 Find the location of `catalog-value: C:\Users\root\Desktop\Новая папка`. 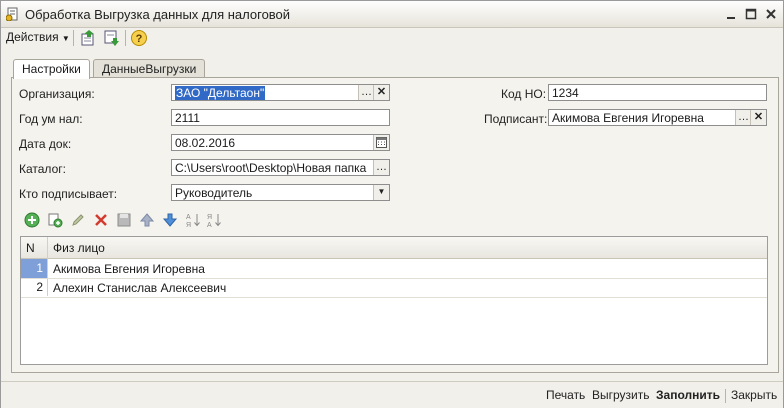

catalog-value: C:\Users\root\Desktop\Новая папка is located at coordinates (271, 168).